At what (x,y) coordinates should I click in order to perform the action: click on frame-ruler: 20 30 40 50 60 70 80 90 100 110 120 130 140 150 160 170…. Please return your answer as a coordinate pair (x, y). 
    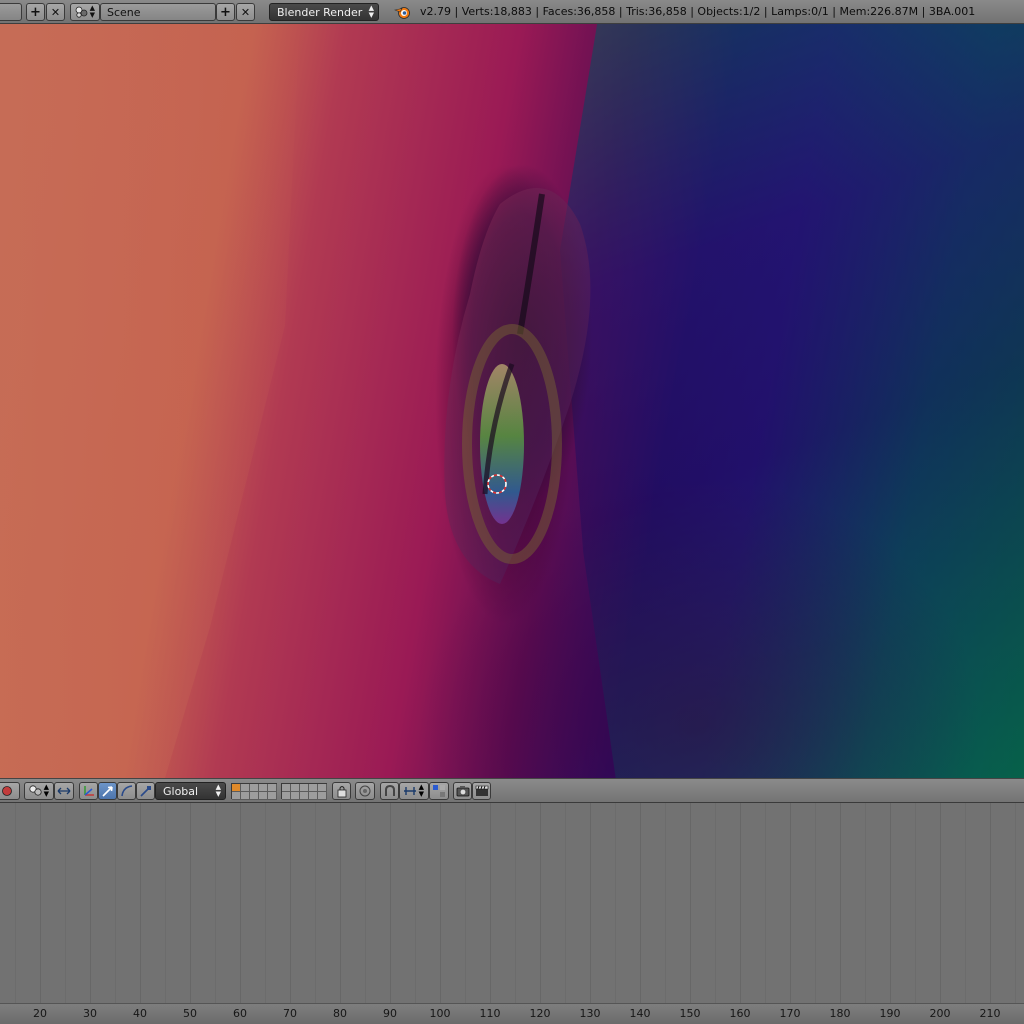
    Looking at the image, I should click on (512, 1013).